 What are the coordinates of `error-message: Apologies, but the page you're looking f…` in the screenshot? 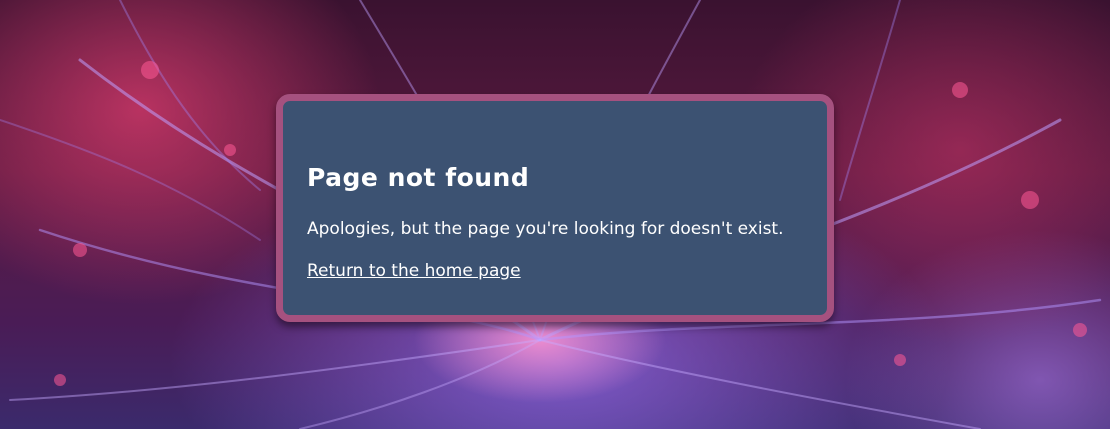 It's located at (545, 229).